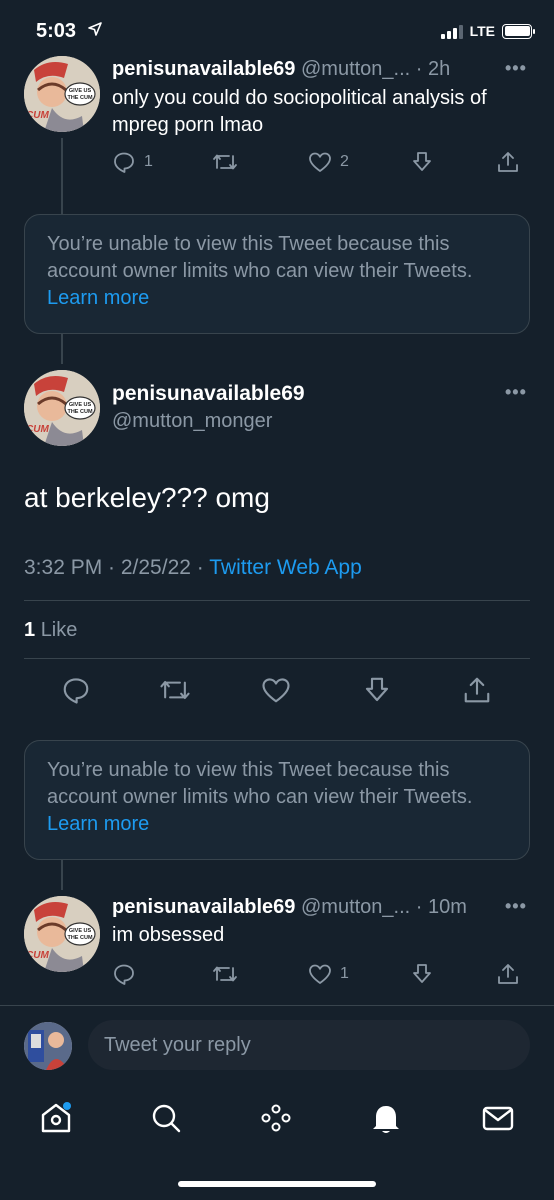 This screenshot has width=554, height=1200. I want to click on status-time: 5:03, so click(56, 31).